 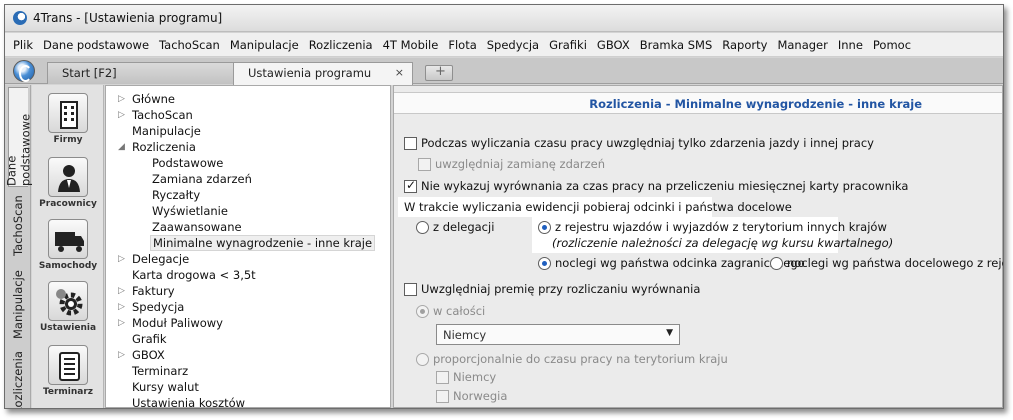 I want to click on select-value: Niemcy, so click(x=465, y=335).